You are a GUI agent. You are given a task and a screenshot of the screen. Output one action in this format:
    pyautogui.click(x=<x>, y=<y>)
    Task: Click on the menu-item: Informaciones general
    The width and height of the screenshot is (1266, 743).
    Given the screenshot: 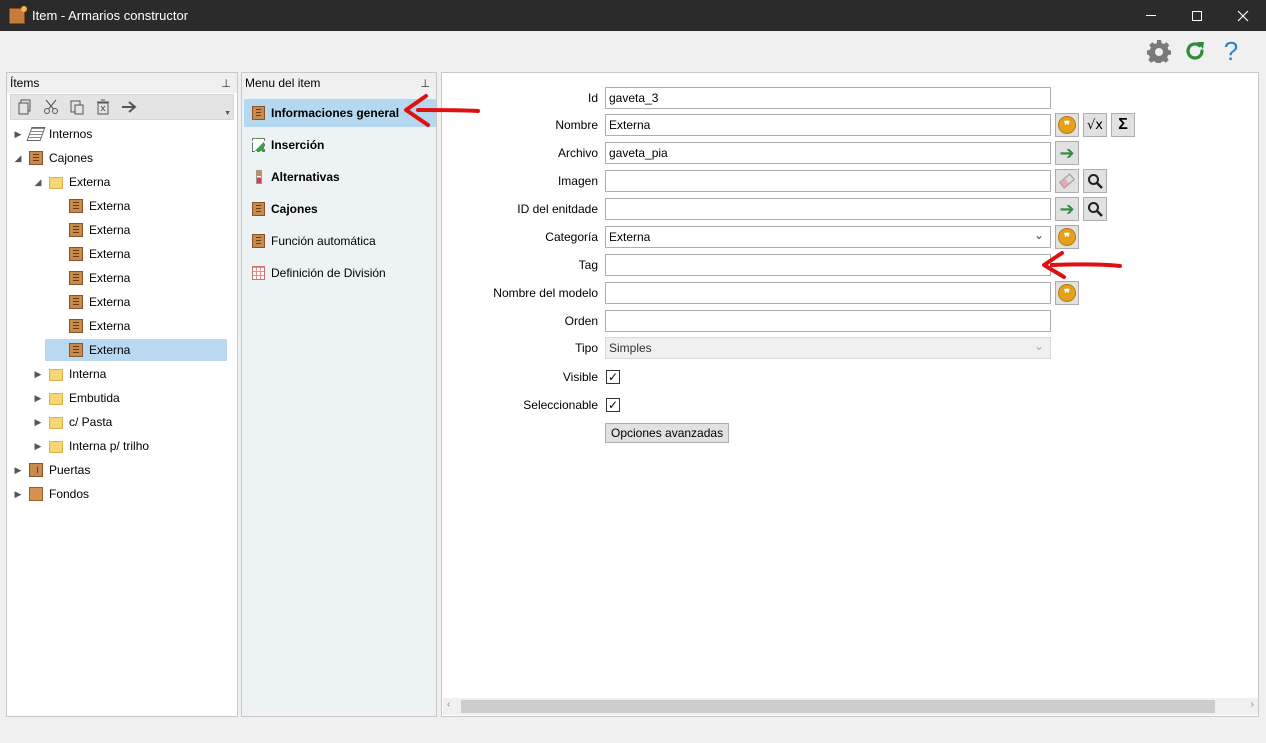 What is the action you would take?
    pyautogui.click(x=340, y=113)
    